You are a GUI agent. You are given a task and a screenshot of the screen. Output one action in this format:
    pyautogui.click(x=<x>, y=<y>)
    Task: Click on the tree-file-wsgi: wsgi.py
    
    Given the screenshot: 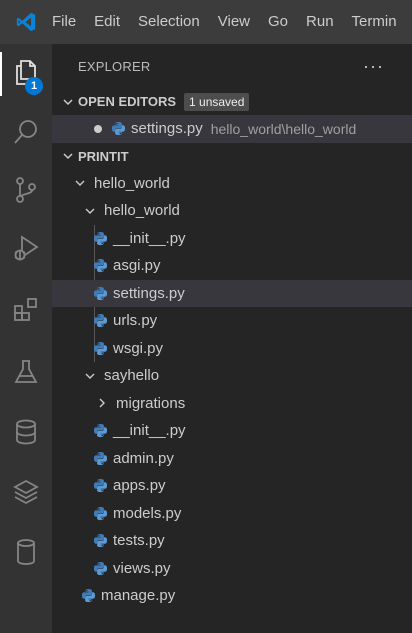 What is the action you would take?
    pyautogui.click(x=232, y=349)
    